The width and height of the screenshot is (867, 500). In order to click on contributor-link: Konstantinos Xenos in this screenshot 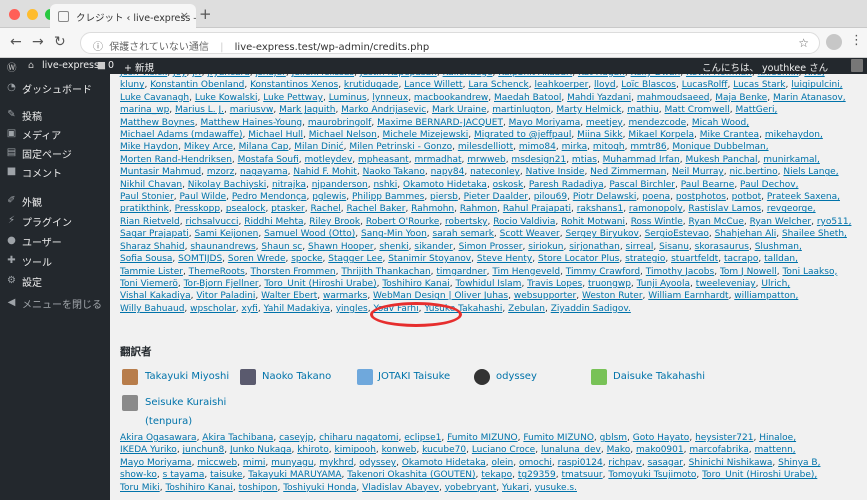, I will do `click(294, 85)`.